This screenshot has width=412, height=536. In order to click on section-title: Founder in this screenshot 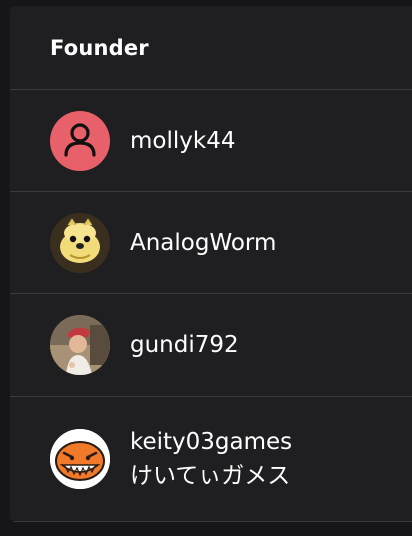, I will do `click(99, 47)`.